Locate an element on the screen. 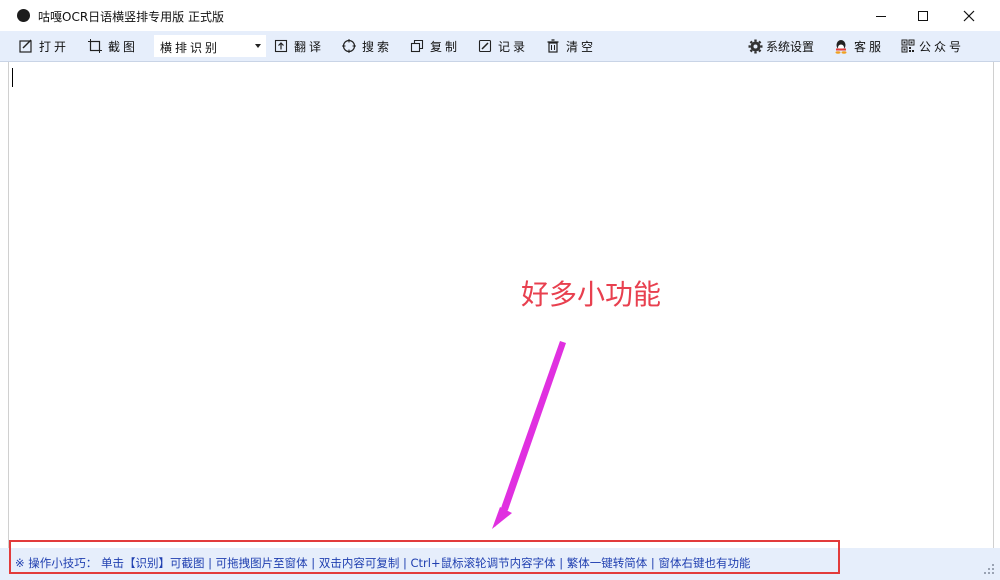 The height and width of the screenshot is (580, 1000). minimize-button is located at coordinates (881, 15).